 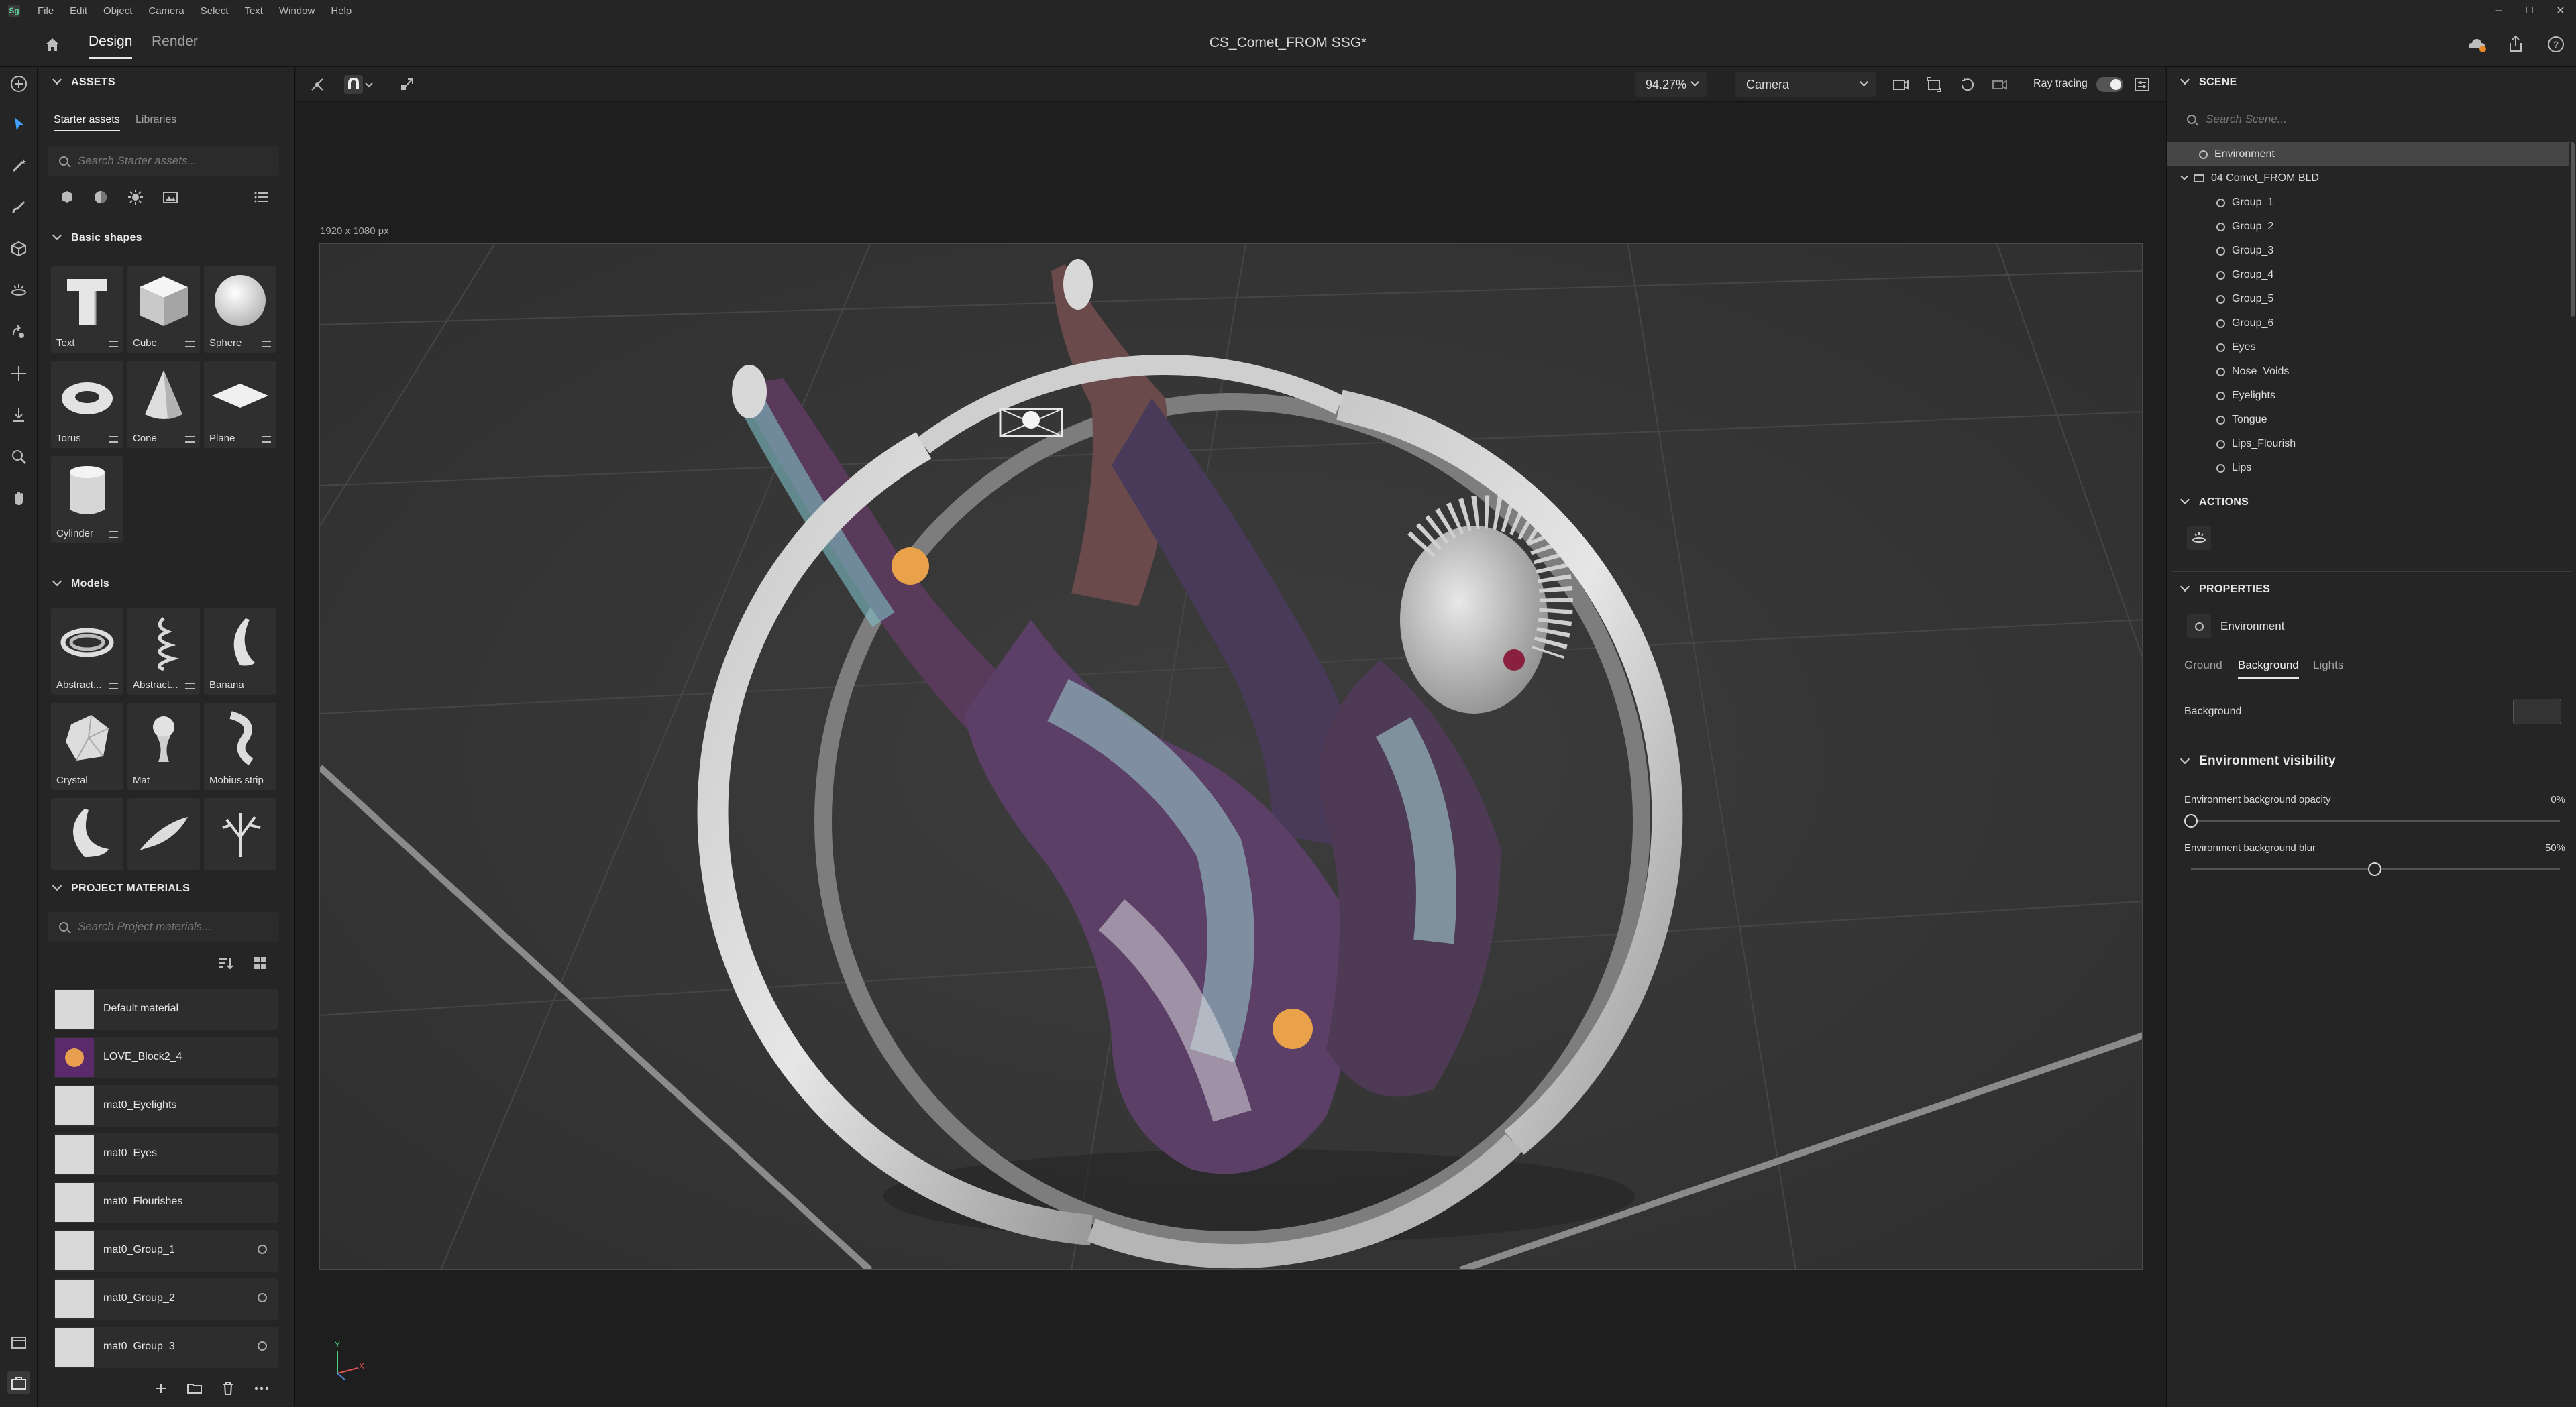 I want to click on opacity-slider-track, so click(x=2375, y=821).